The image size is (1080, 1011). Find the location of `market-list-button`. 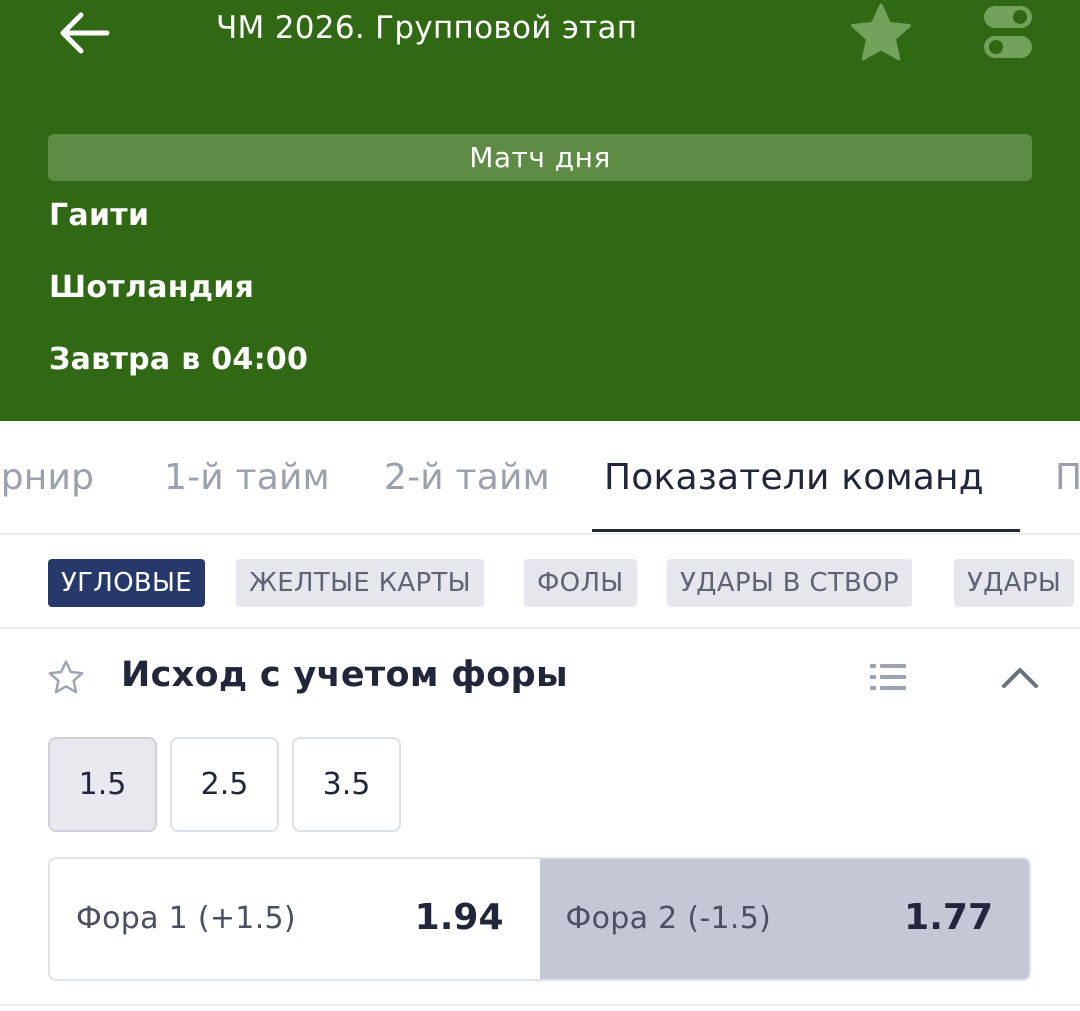

market-list-button is located at coordinates (888, 677).